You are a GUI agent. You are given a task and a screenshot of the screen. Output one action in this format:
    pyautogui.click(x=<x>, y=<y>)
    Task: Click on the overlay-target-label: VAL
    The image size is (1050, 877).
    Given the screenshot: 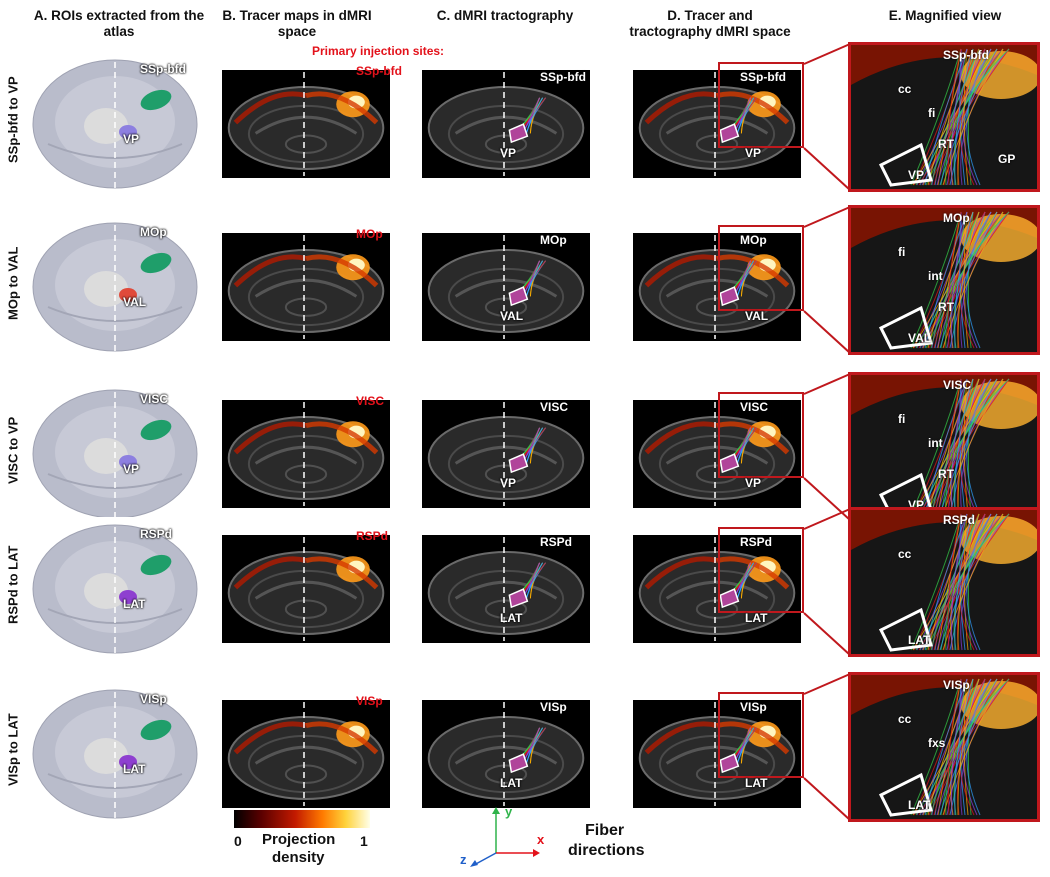 What is the action you would take?
    pyautogui.click(x=757, y=316)
    